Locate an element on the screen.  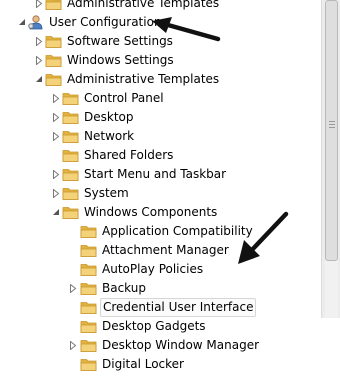
tree-item-label: Desktop Window Manager is located at coordinates (181, 345).